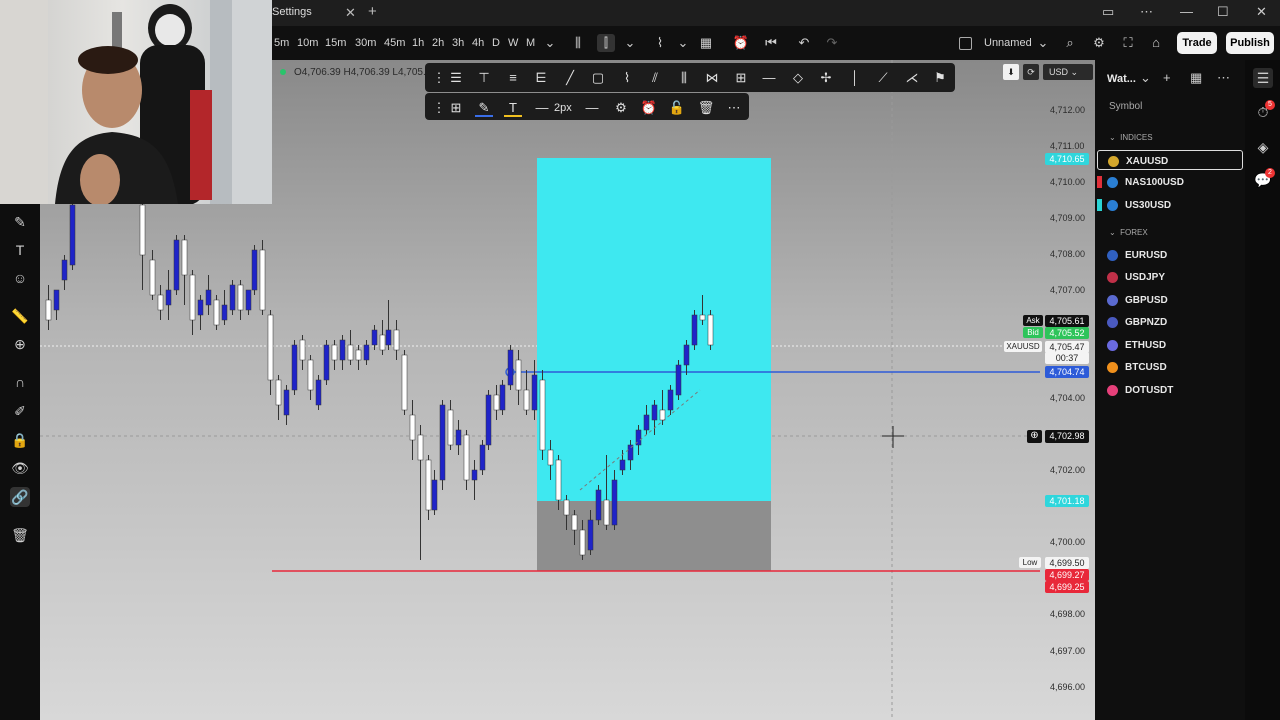 The width and height of the screenshot is (1280, 720). What do you see at coordinates (1197, 43) in the screenshot?
I see `trade-button: Trade` at bounding box center [1197, 43].